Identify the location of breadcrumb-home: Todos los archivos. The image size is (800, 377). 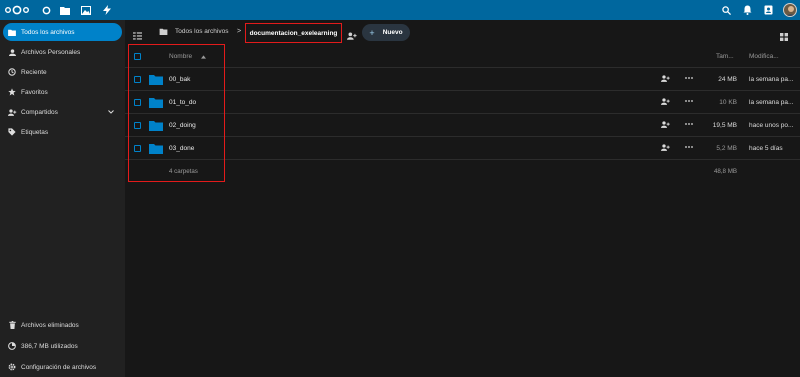
(193, 31).